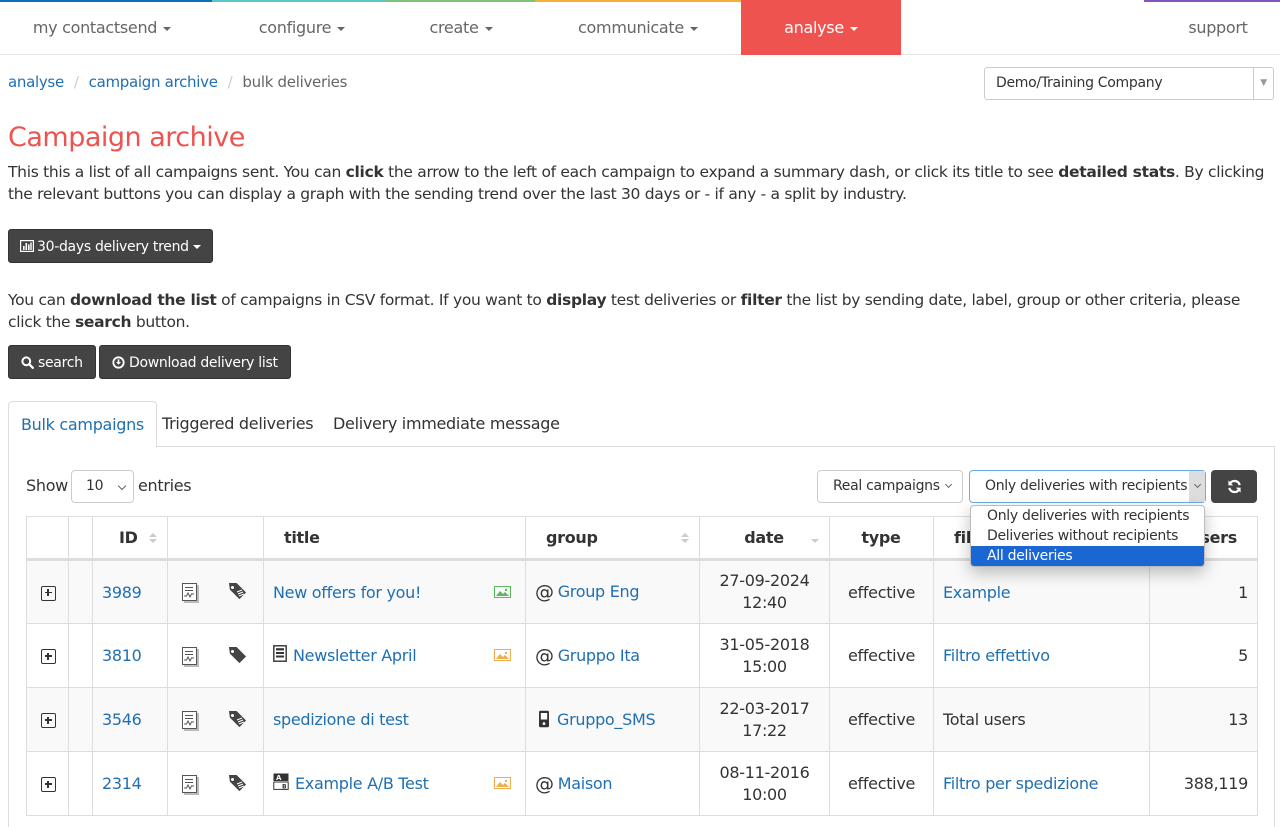 Image resolution: width=1280 pixels, height=827 pixels. Describe the element at coordinates (110, 246) in the screenshot. I see `delivery-trend-button: 30-days delivery trend` at that location.